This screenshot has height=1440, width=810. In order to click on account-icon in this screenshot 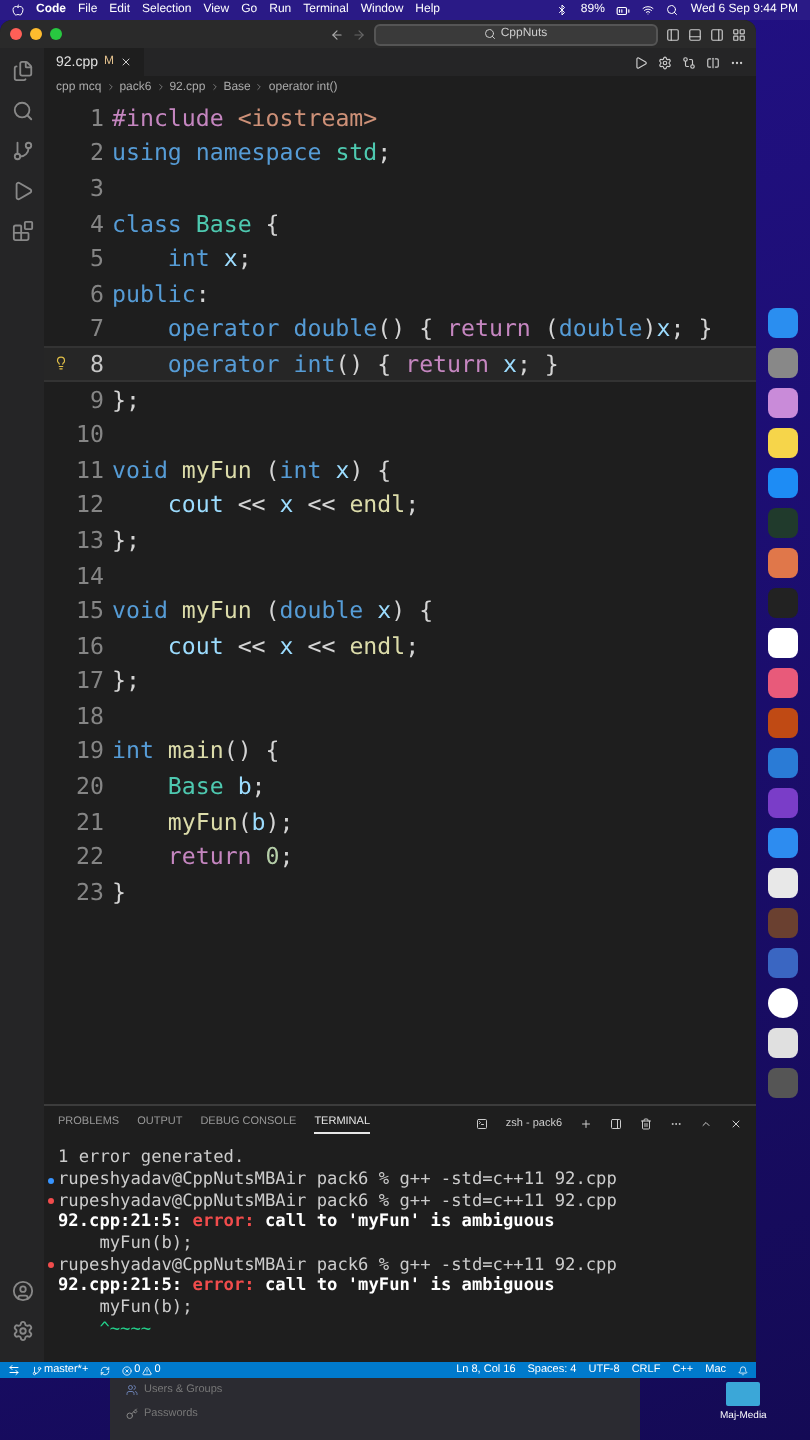, I will do `click(22, 1291)`.